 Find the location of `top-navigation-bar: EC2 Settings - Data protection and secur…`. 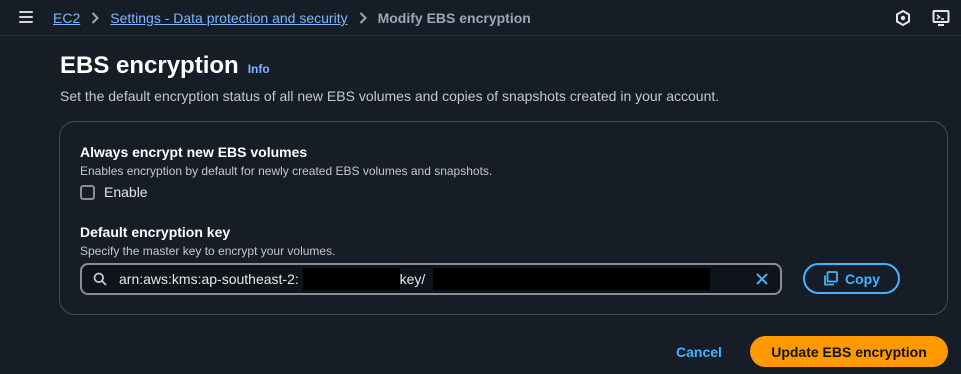

top-navigation-bar: EC2 Settings - Data protection and secur… is located at coordinates (480, 18).